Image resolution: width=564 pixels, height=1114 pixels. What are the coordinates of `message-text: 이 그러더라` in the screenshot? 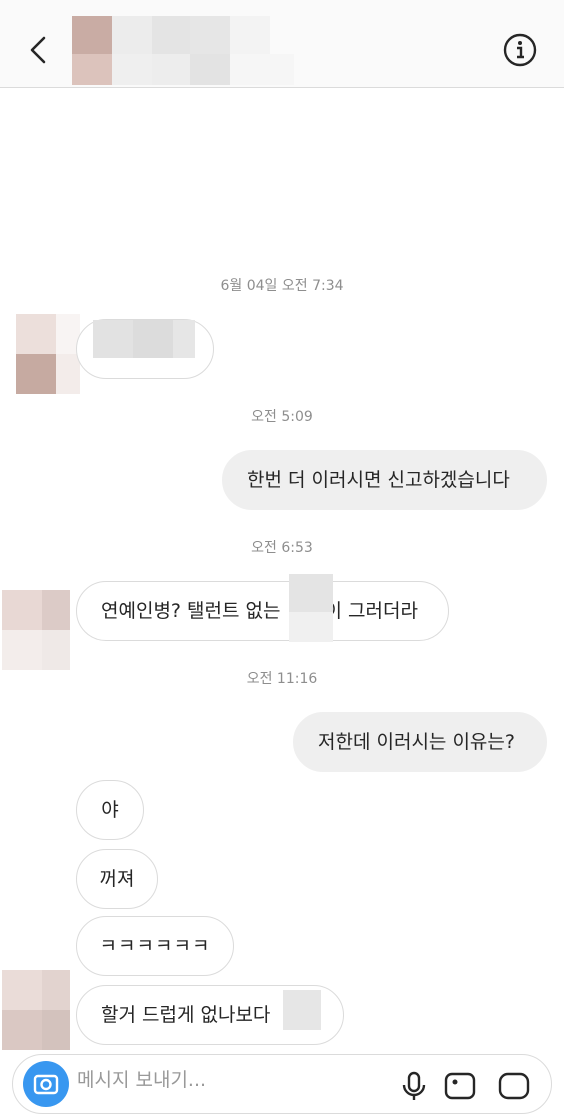 It's located at (371, 611).